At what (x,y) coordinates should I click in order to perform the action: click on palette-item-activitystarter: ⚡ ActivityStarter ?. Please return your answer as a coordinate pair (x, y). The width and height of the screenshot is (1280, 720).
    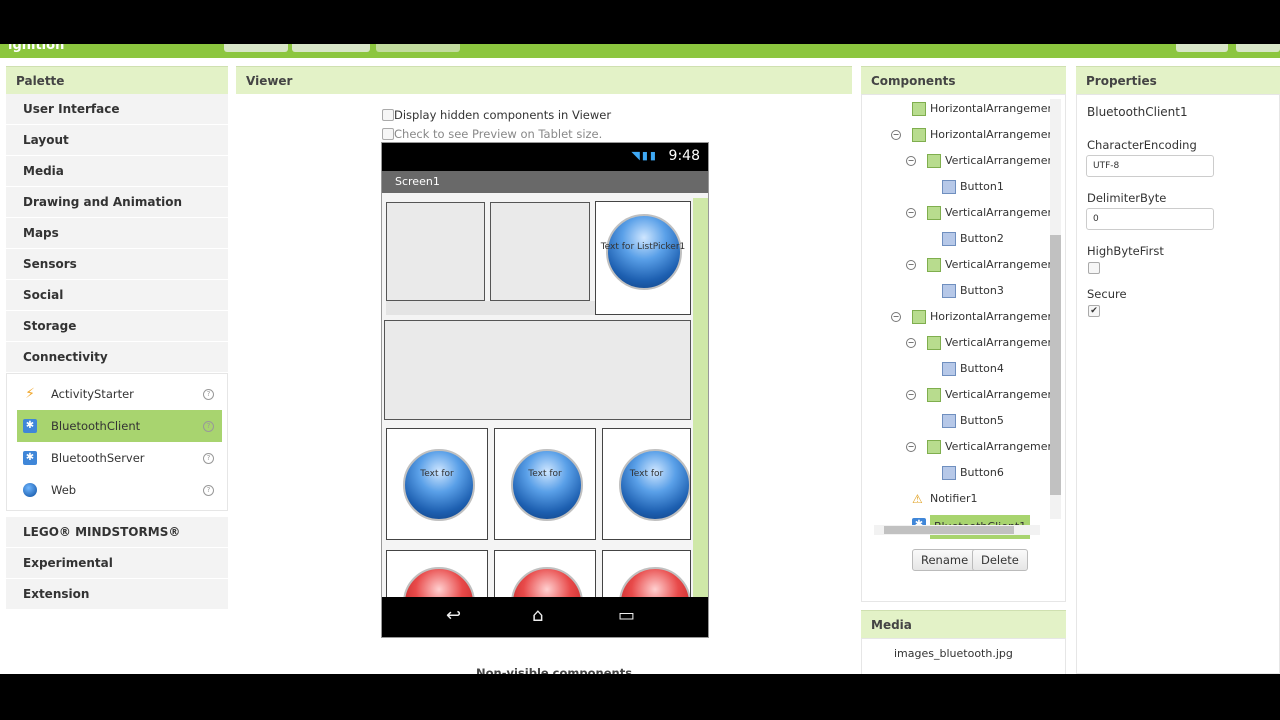
    Looking at the image, I should click on (119, 394).